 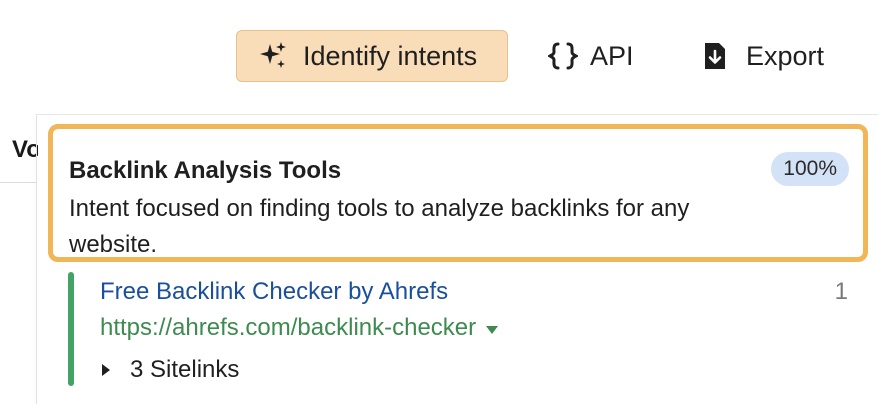 I want to click on api-button: API, so click(x=590, y=56).